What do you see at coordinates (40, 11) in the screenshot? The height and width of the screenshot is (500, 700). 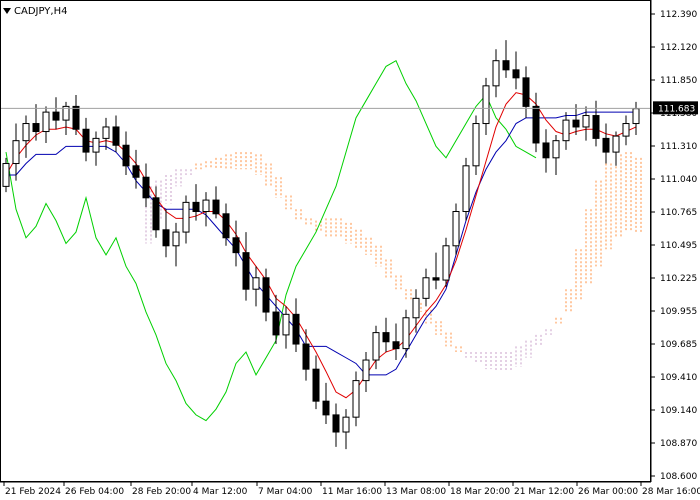 I see `symbol-label: CADJPY,H4` at bounding box center [40, 11].